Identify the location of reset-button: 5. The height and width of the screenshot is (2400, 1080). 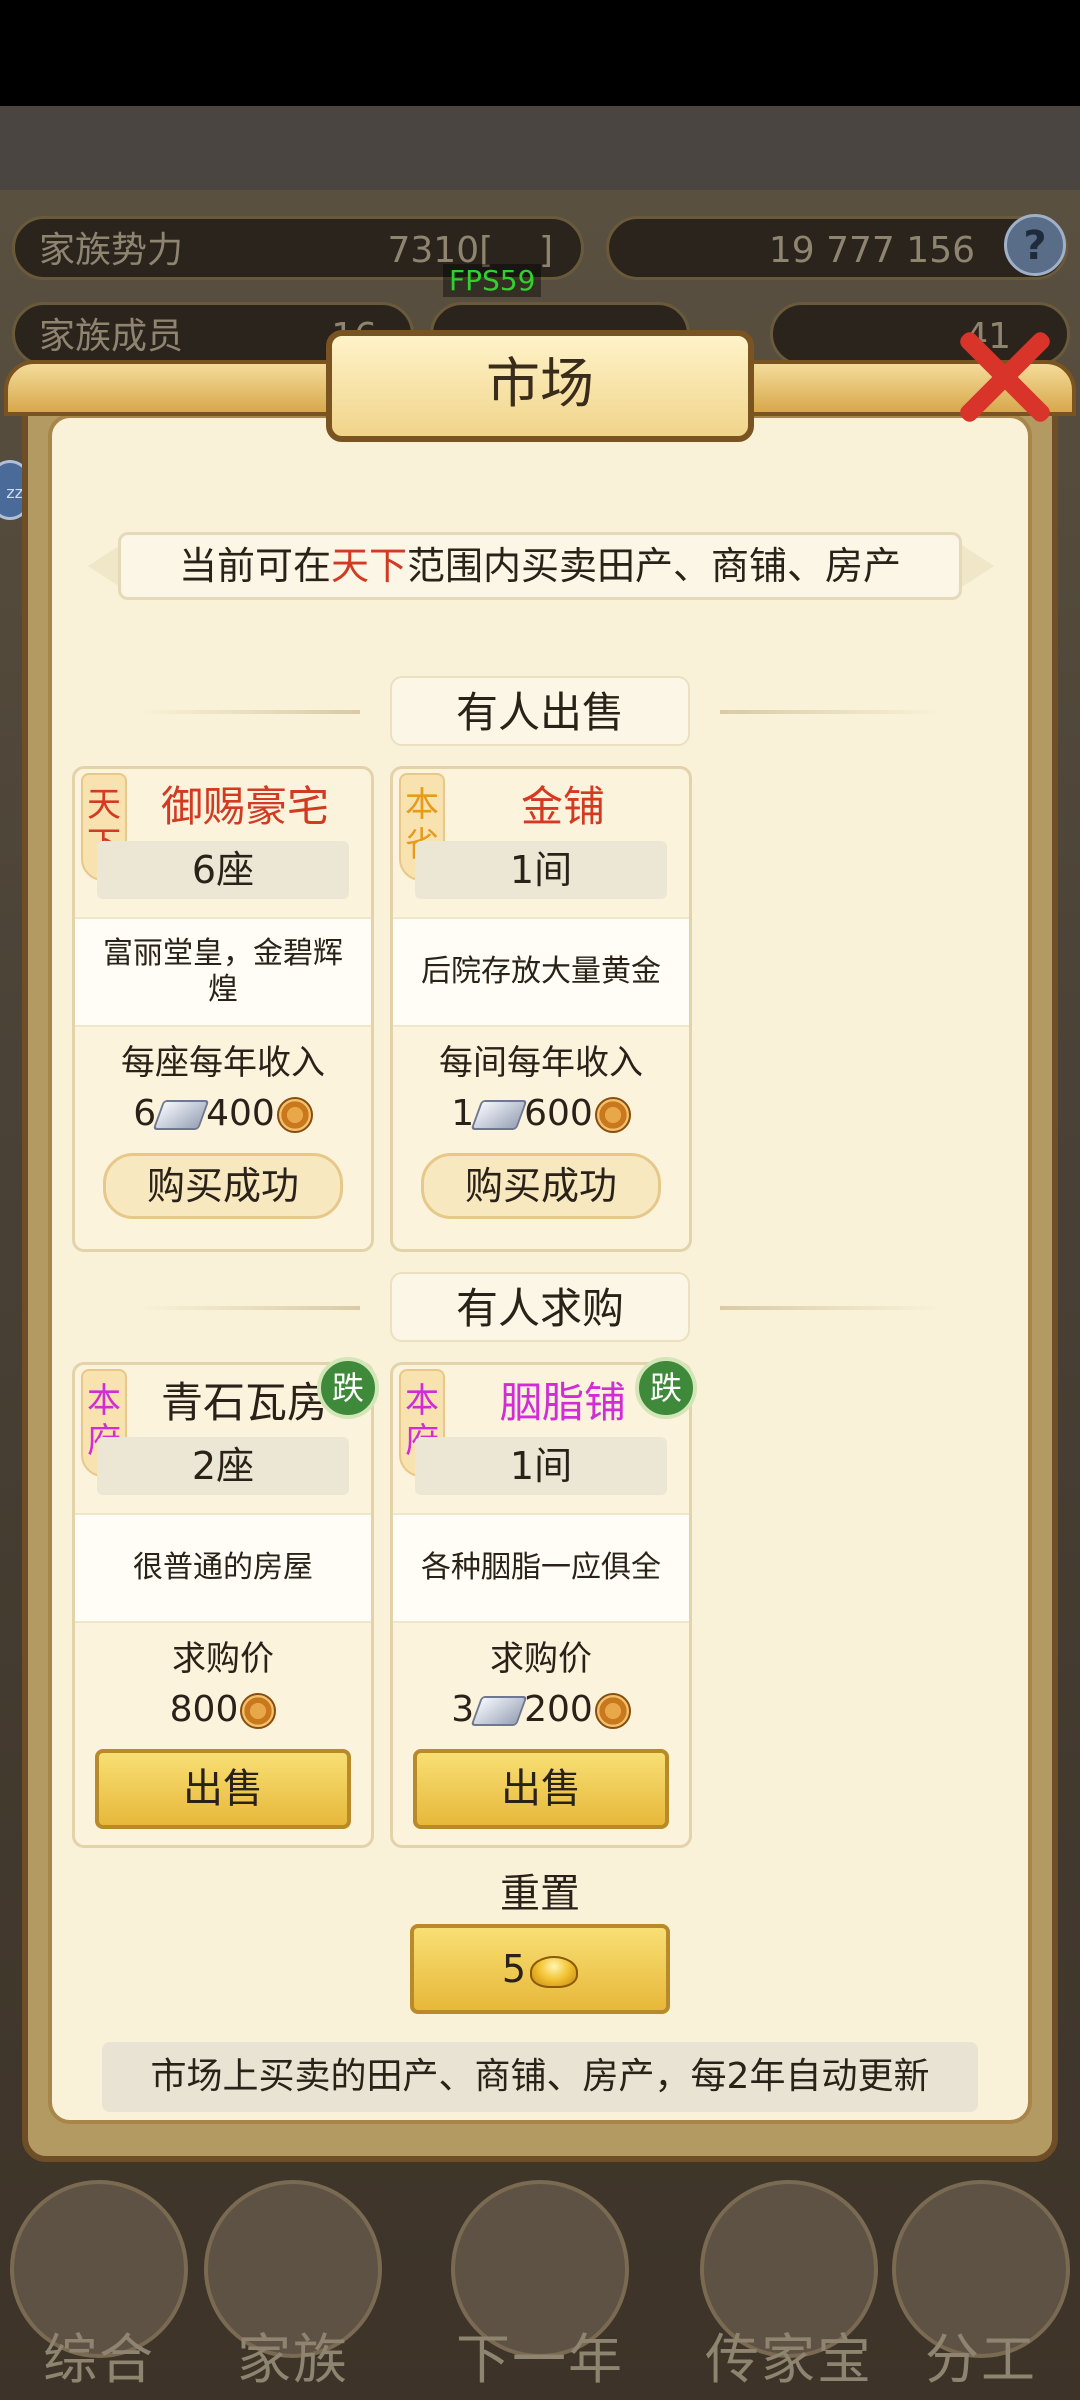
(540, 1969).